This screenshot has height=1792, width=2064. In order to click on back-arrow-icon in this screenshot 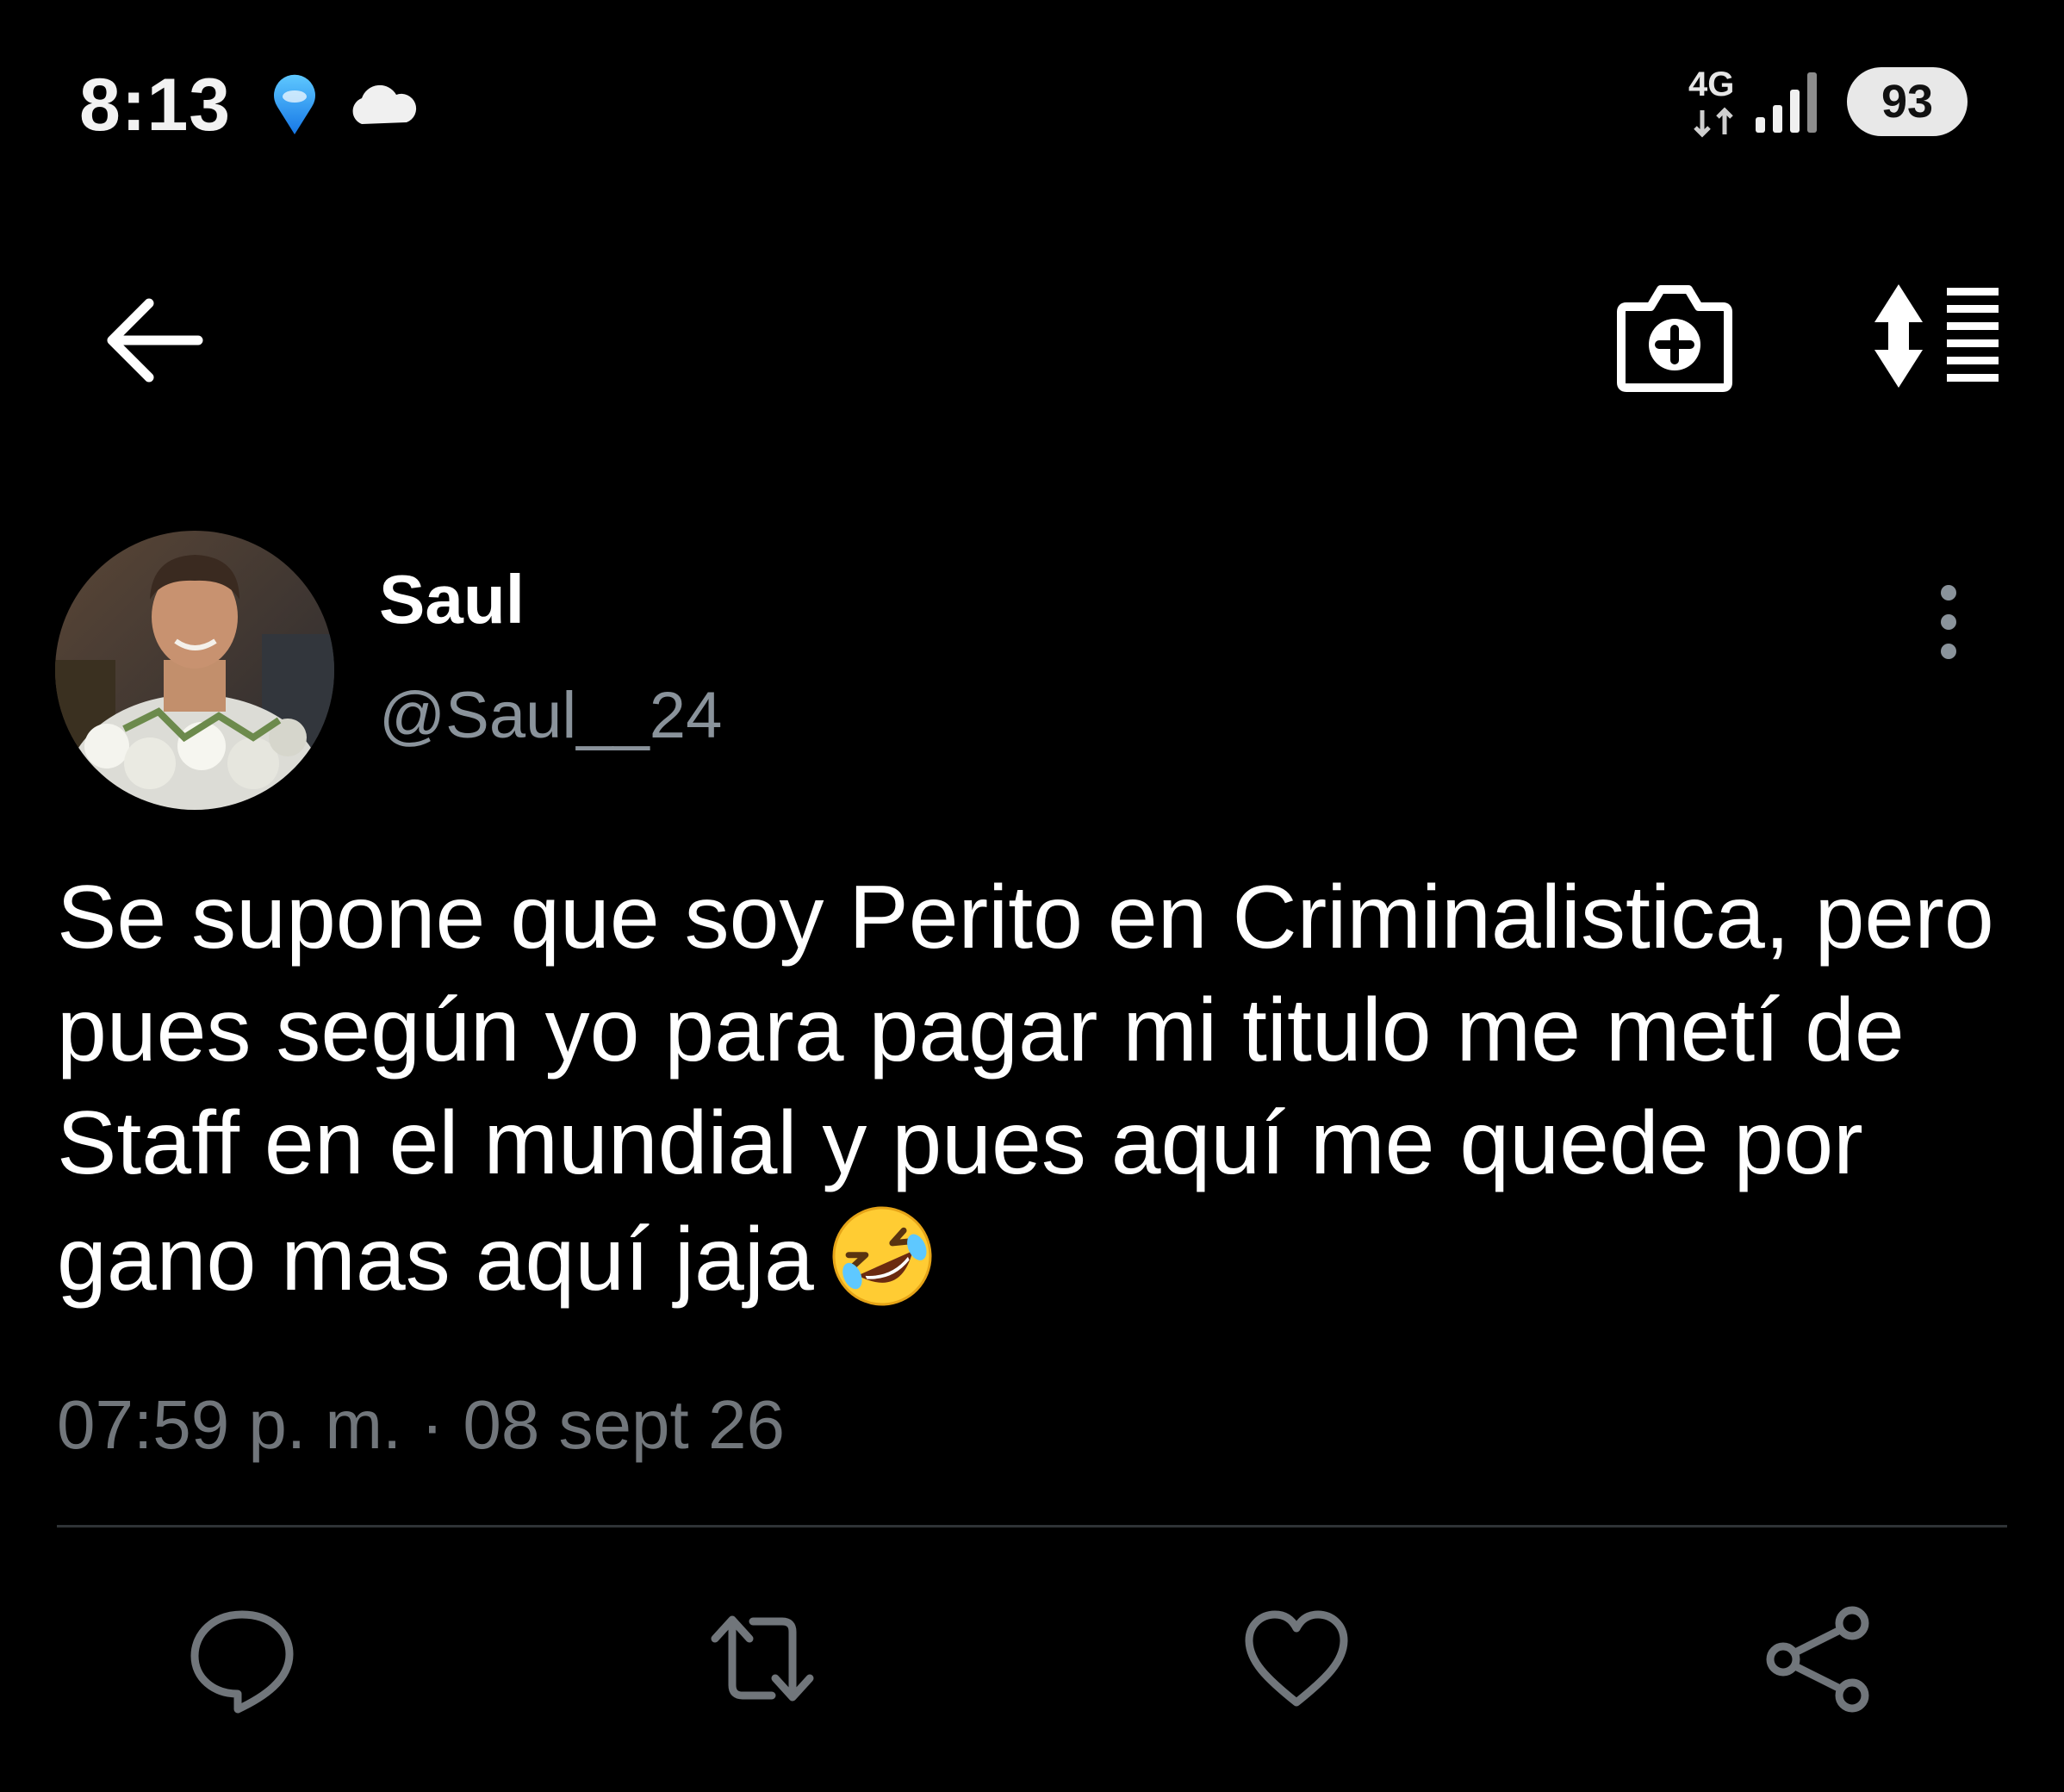, I will do `click(153, 341)`.